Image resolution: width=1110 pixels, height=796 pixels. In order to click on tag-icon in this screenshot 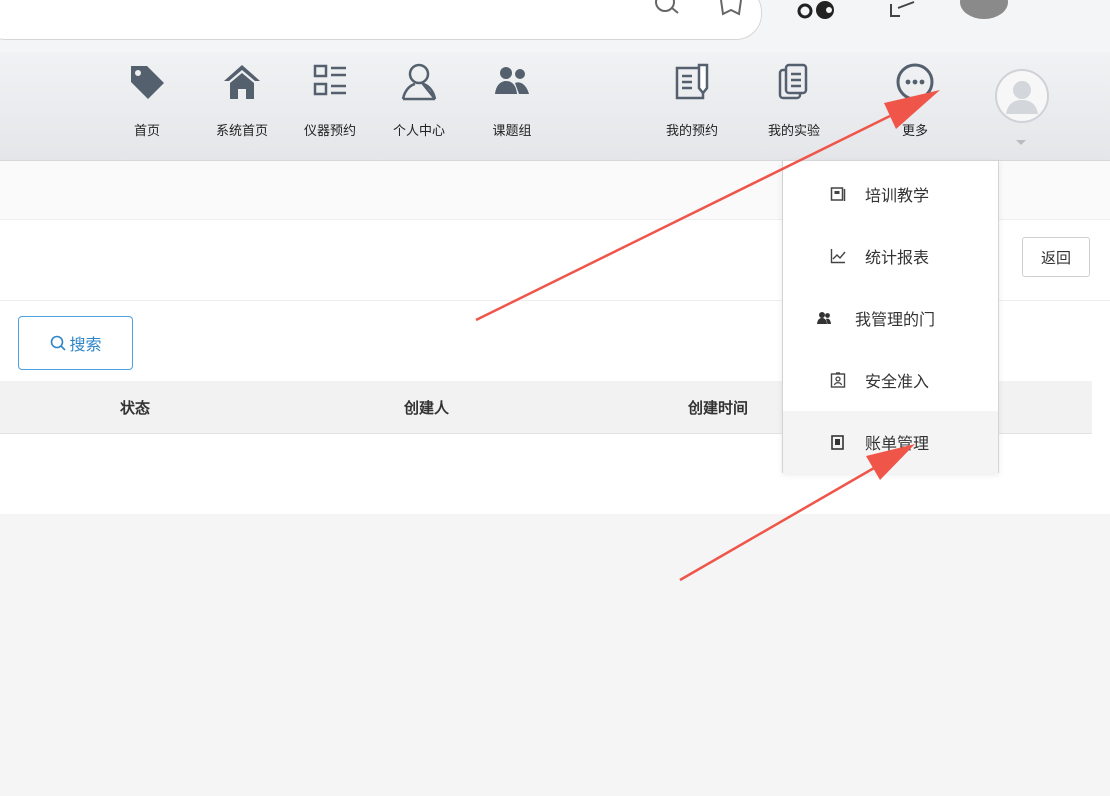, I will do `click(147, 82)`.